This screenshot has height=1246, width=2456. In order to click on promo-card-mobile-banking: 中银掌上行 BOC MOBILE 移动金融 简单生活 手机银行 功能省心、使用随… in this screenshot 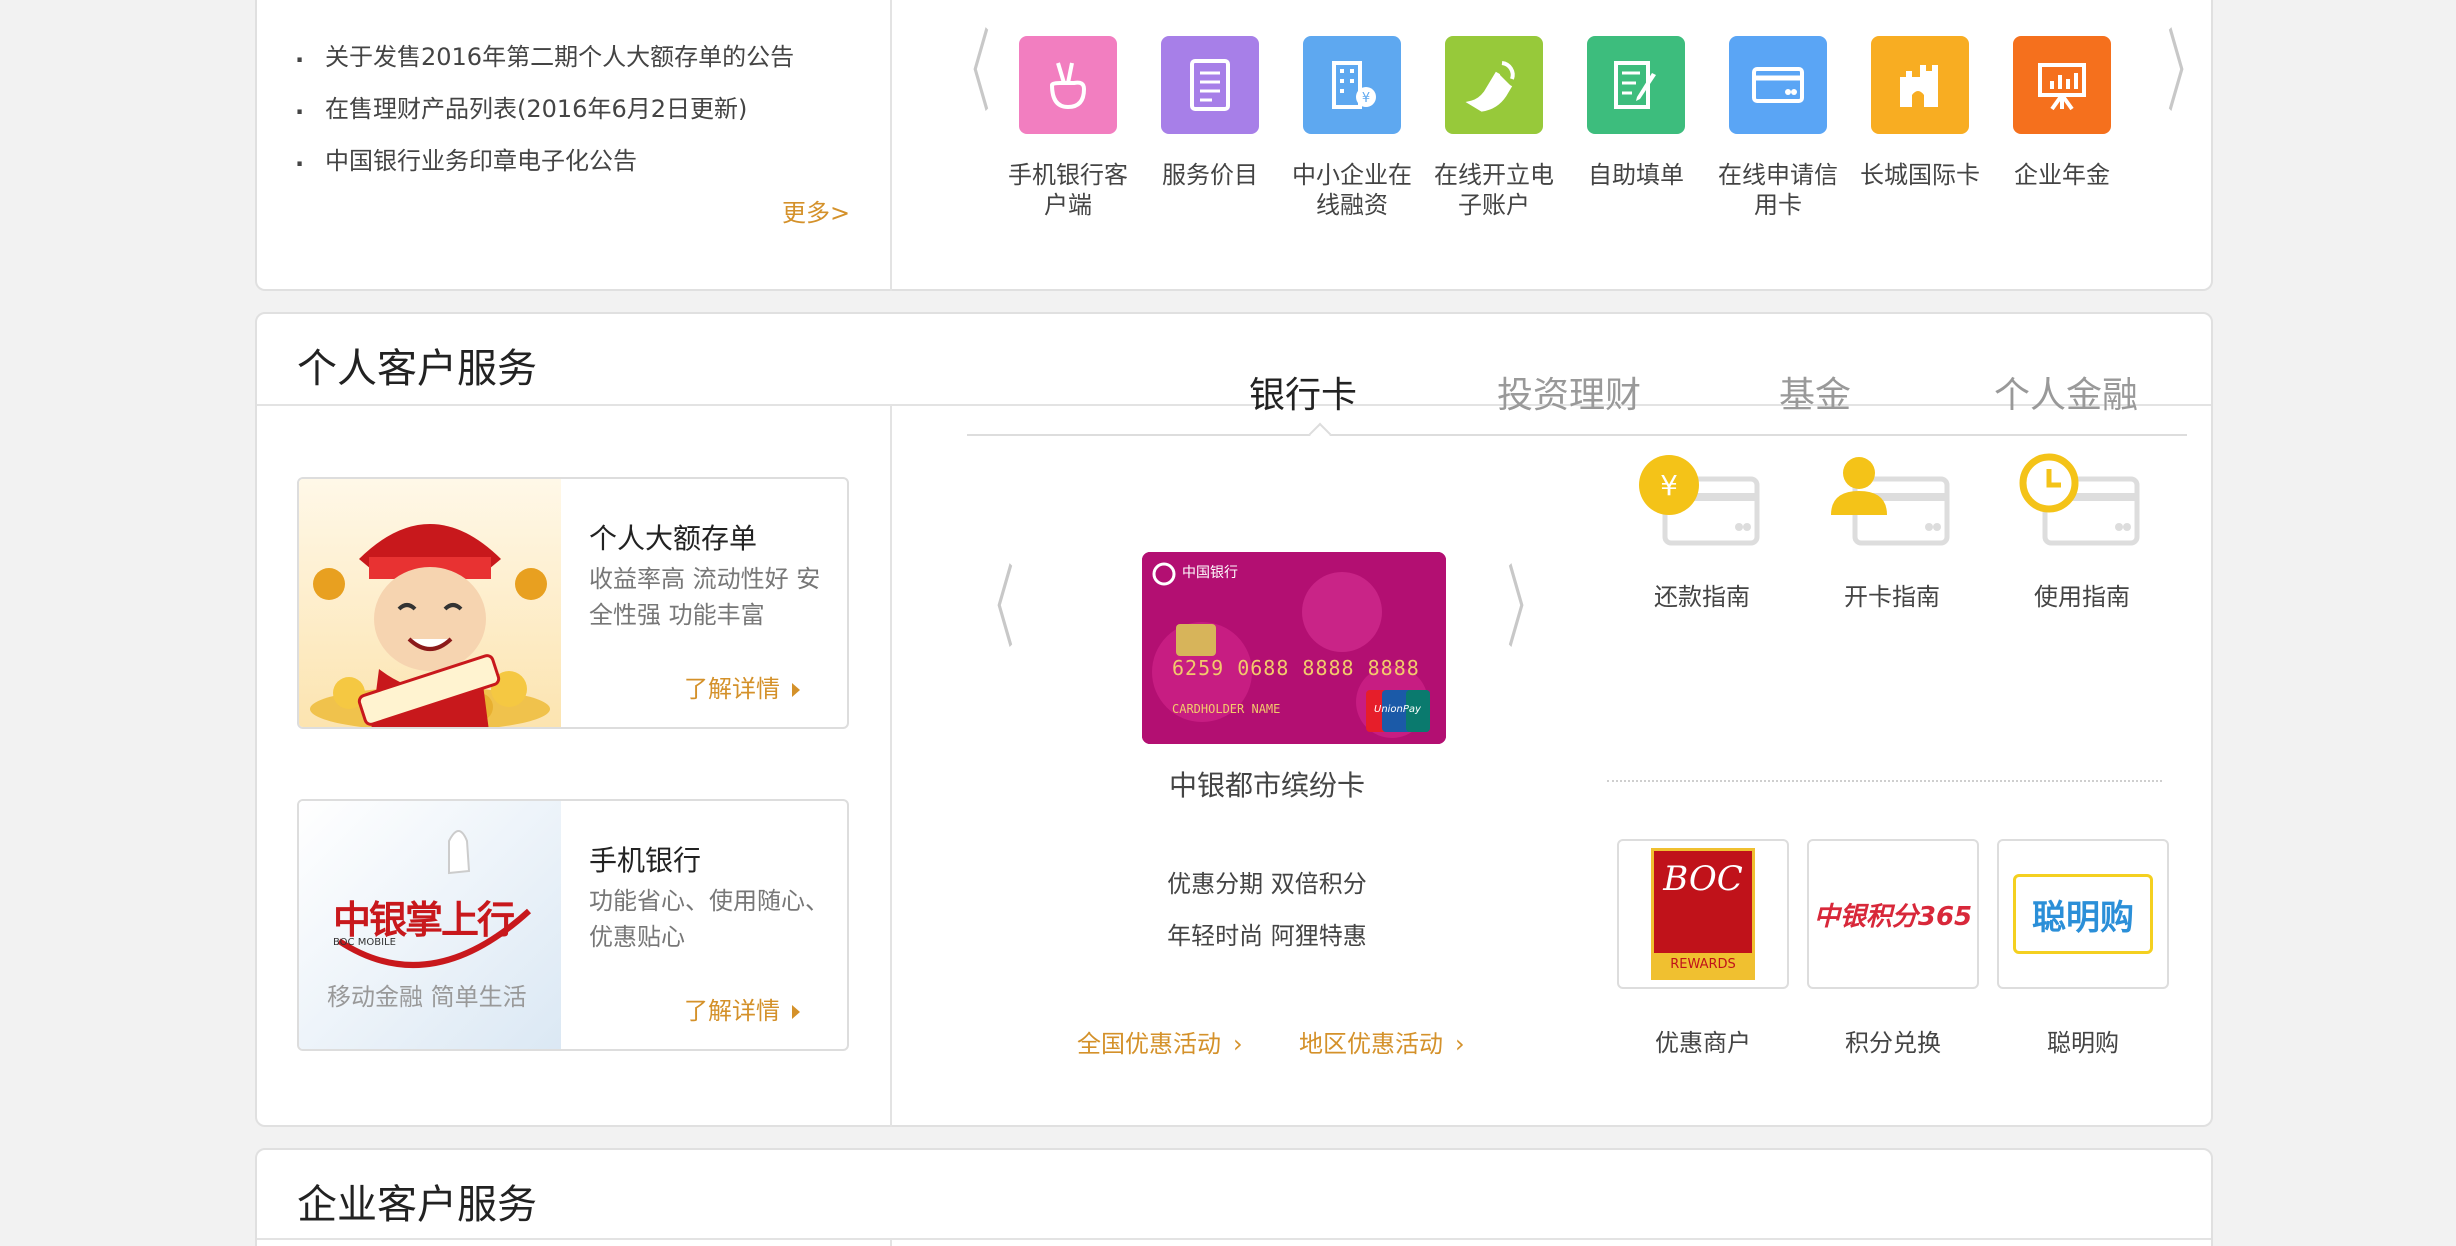, I will do `click(573, 925)`.